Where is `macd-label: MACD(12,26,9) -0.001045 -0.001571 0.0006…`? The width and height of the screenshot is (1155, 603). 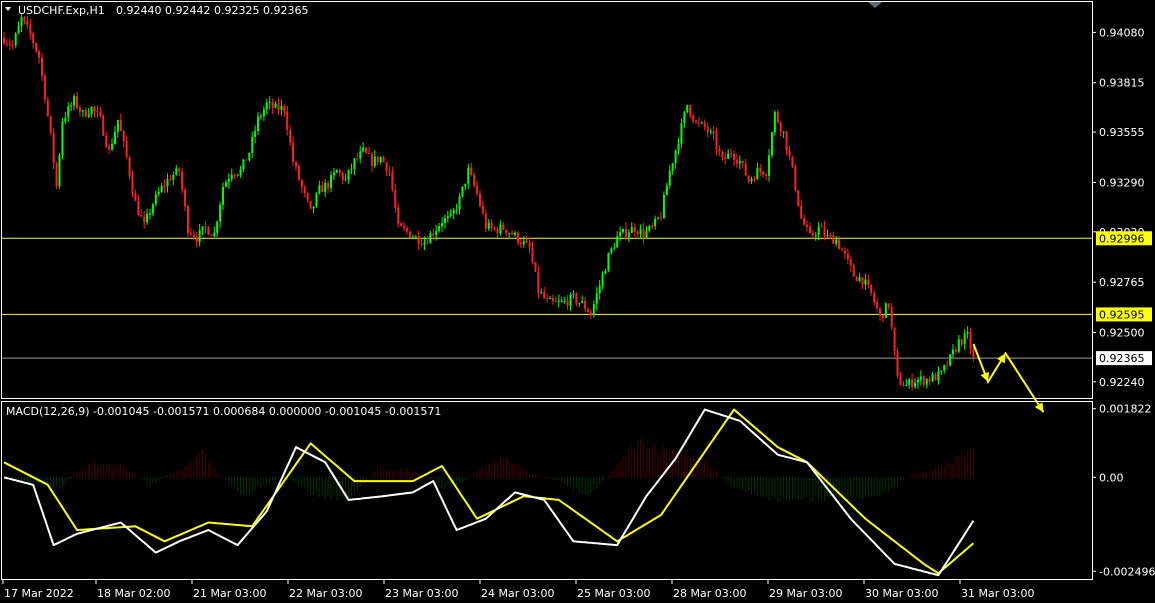 macd-label: MACD(12,26,9) -0.001045 -0.001571 0.0006… is located at coordinates (223, 411).